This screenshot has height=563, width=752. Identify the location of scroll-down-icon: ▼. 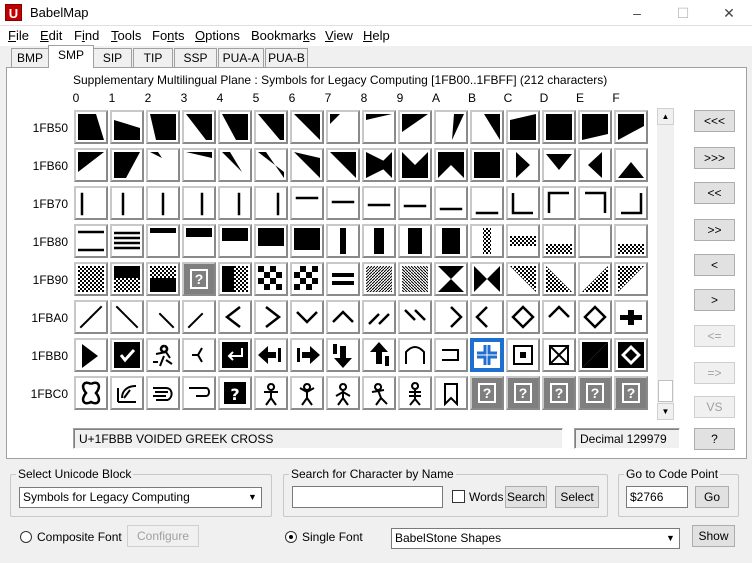
(665, 411).